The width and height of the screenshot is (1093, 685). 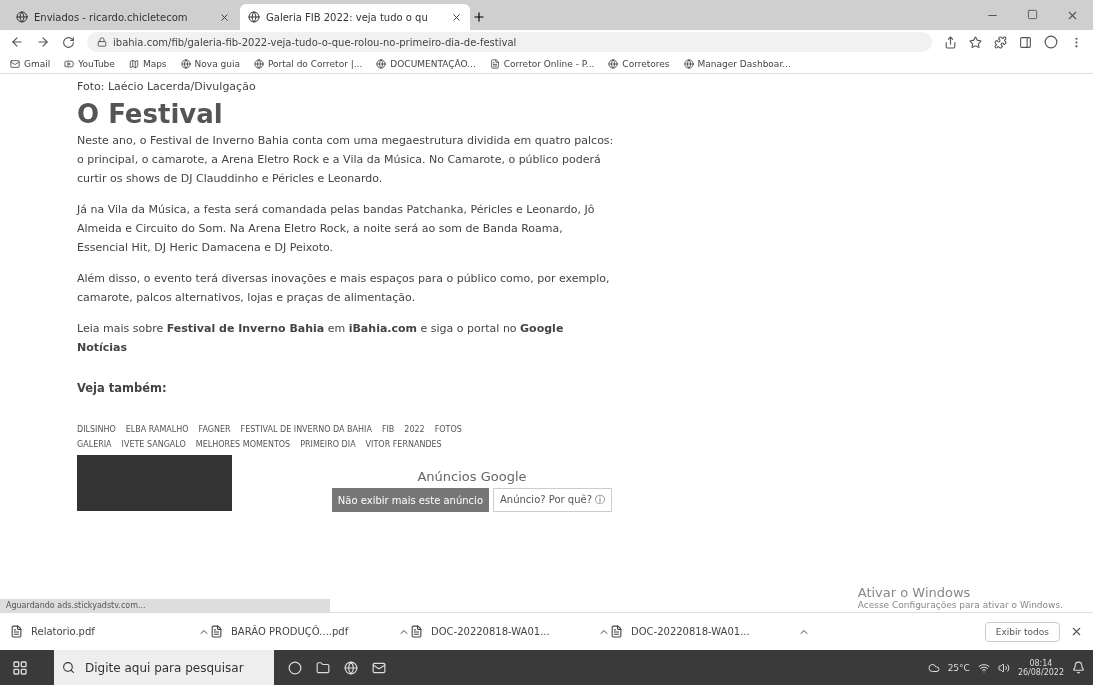 What do you see at coordinates (975, 42) in the screenshot?
I see `star-icon` at bounding box center [975, 42].